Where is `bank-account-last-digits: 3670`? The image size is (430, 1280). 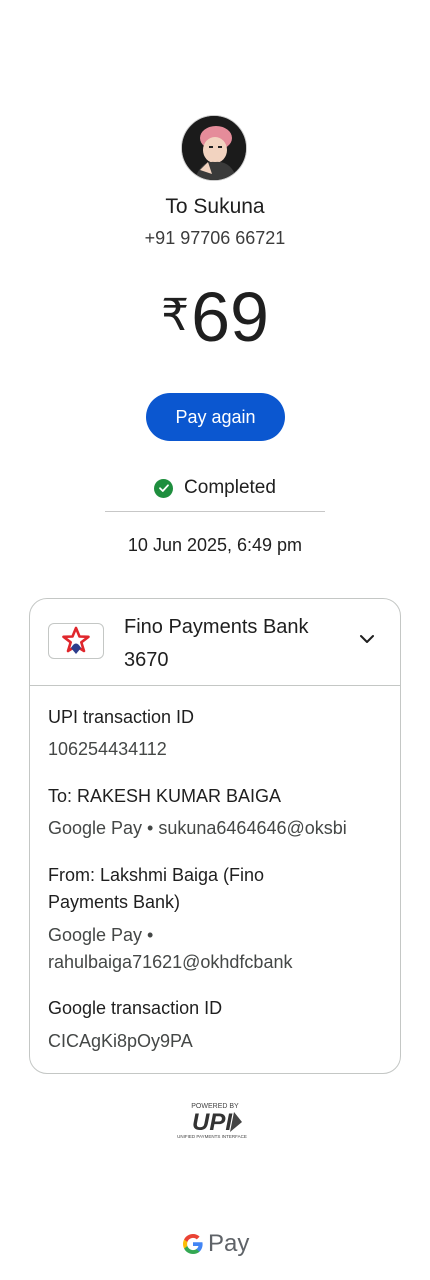
bank-account-last-digits: 3670 is located at coordinates (146, 660).